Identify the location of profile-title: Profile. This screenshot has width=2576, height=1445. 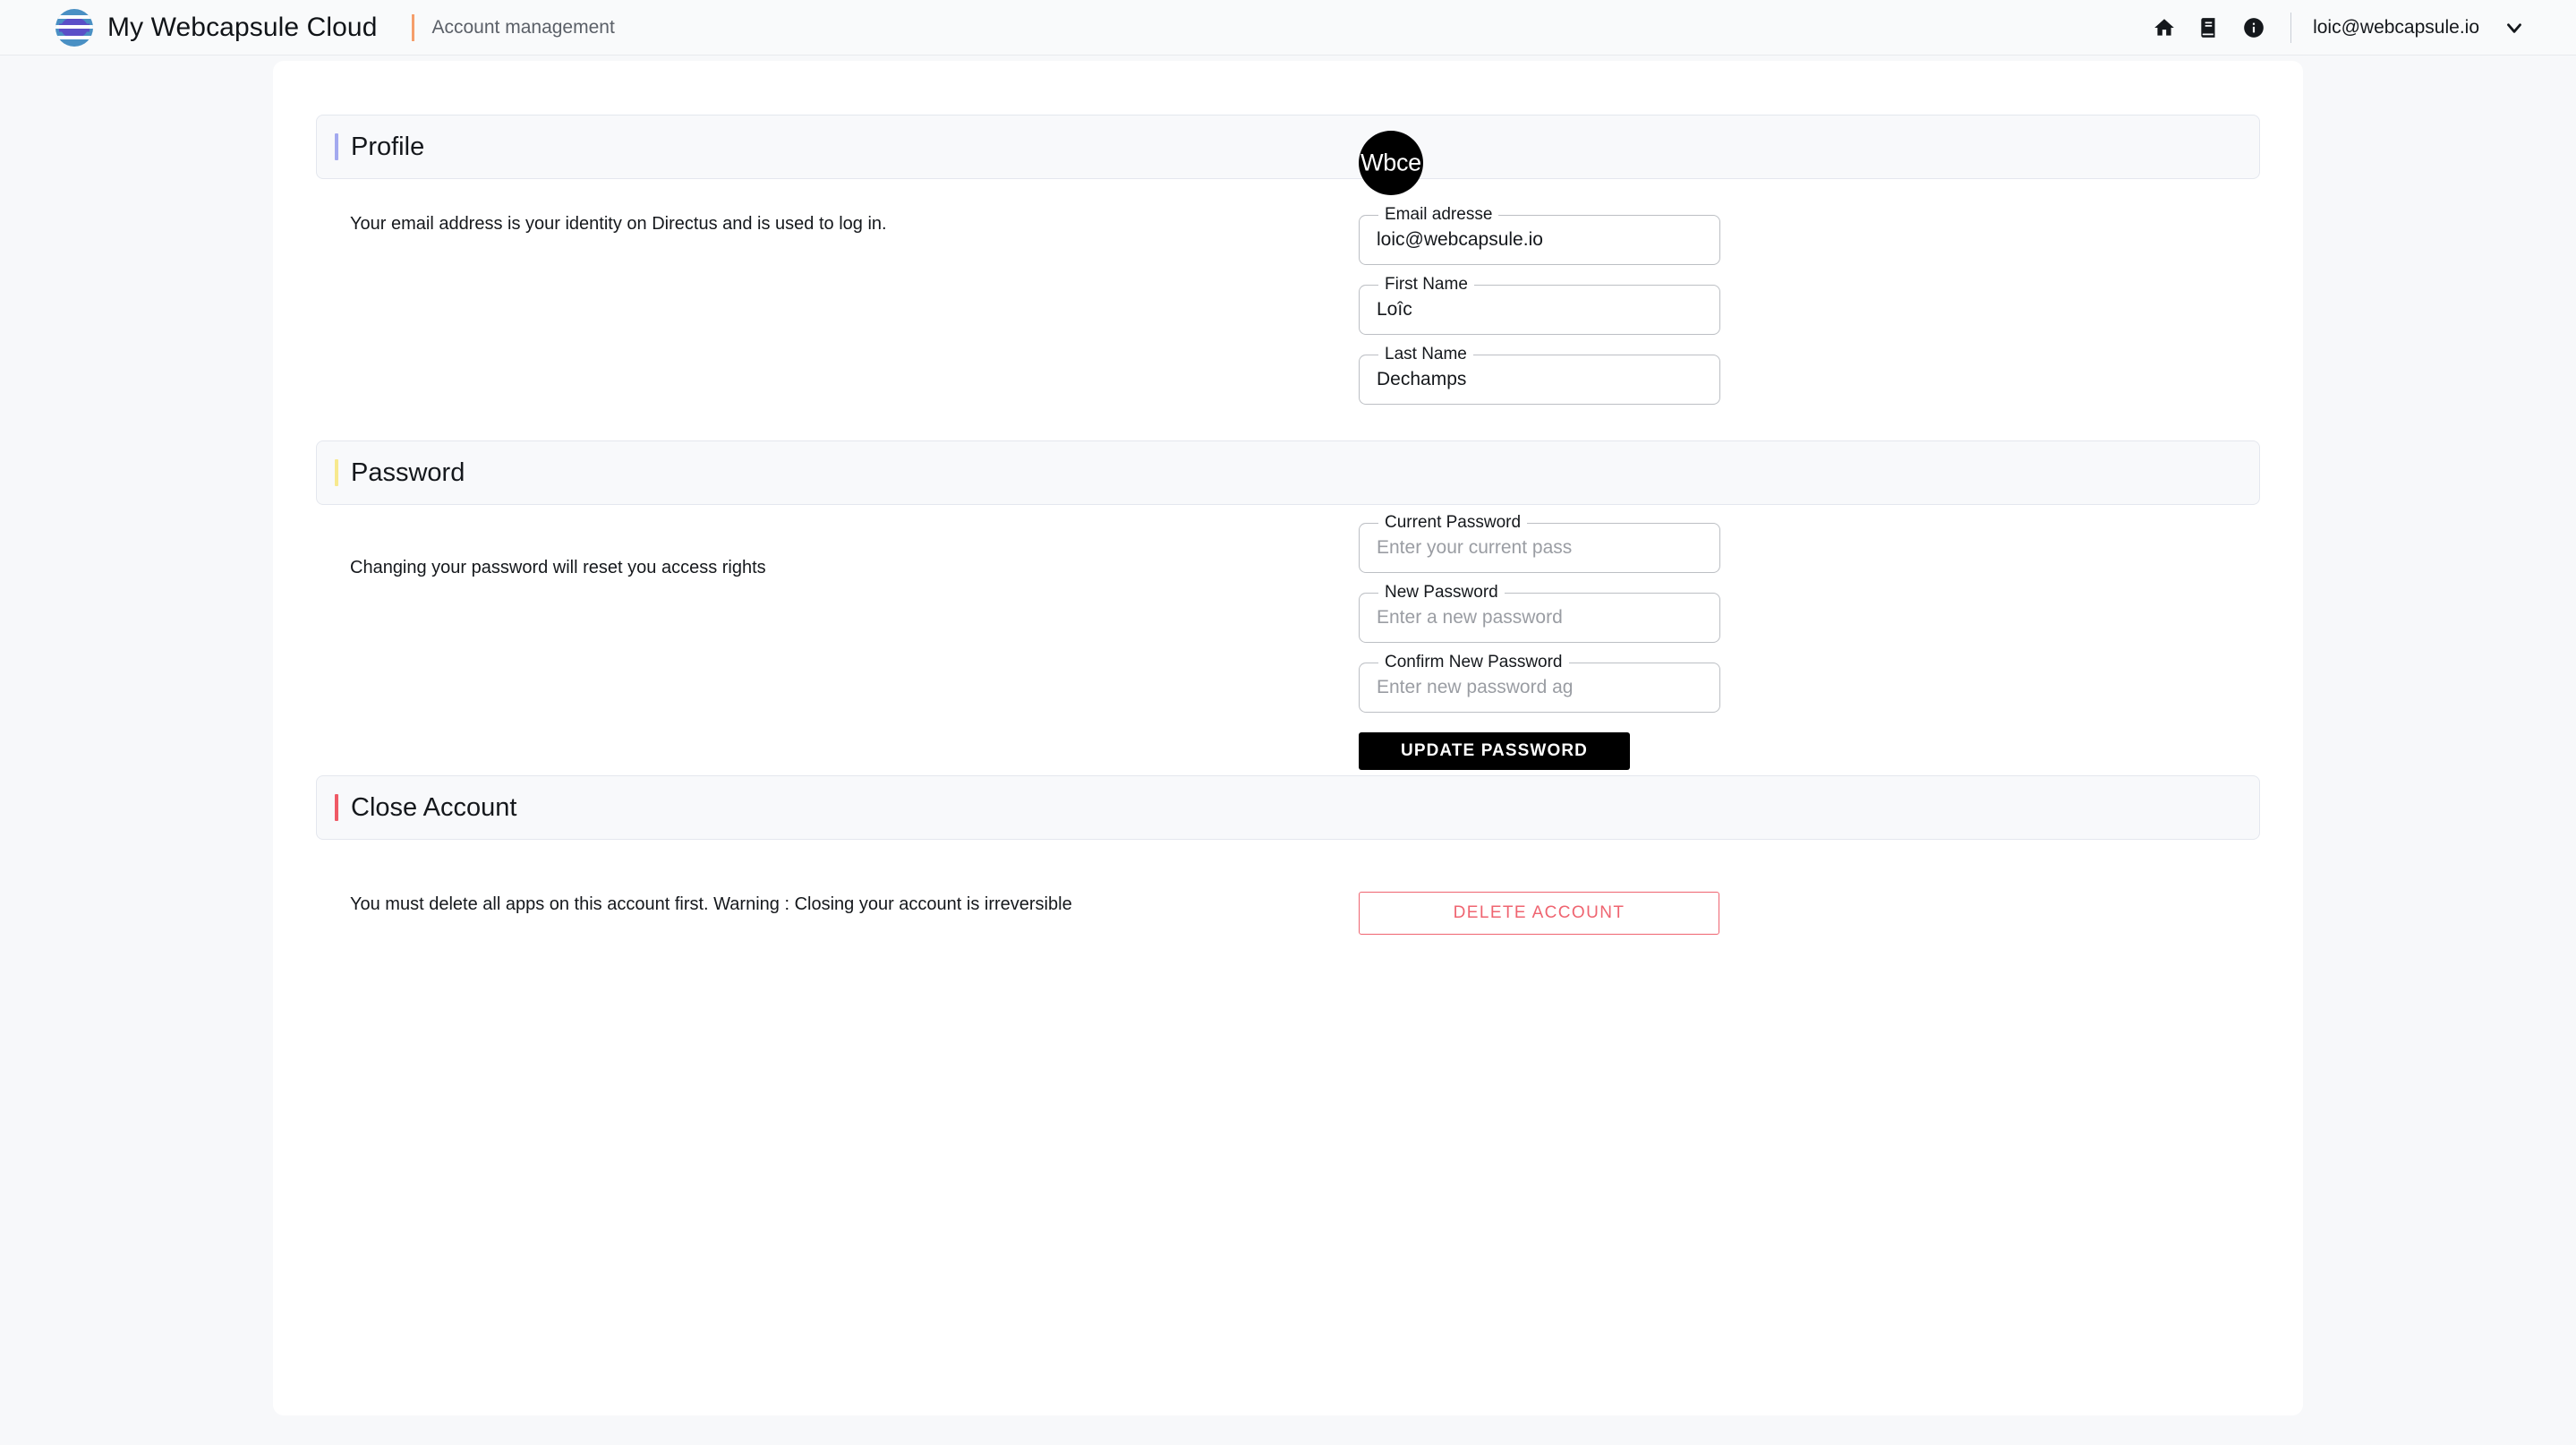
(388, 146).